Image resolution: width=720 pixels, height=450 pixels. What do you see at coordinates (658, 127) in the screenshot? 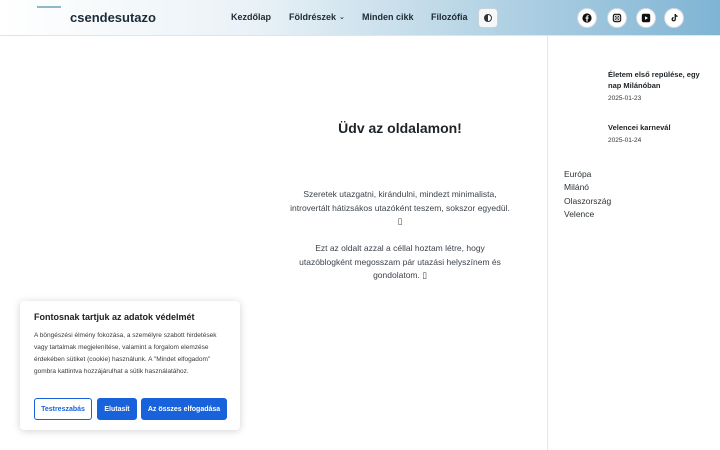
I see `sidebar-post-link: Velencei karnevál` at bounding box center [658, 127].